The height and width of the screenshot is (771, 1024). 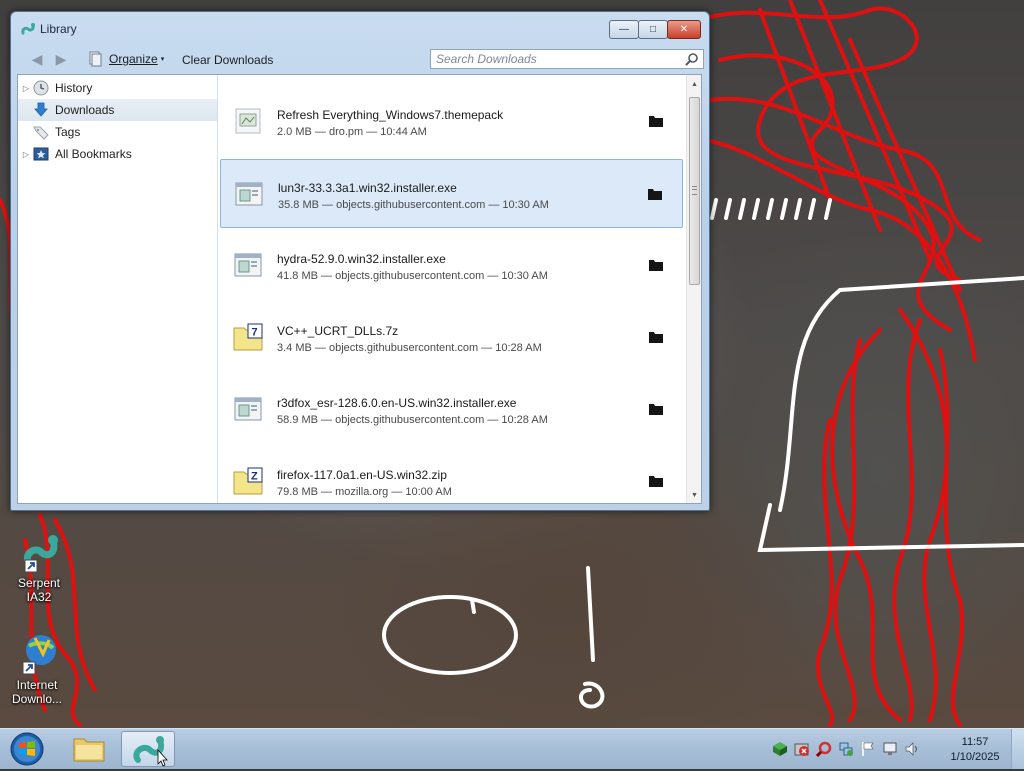 I want to click on download-file-name: Refresh Everything_Windows7.themepack, so click(x=390, y=115).